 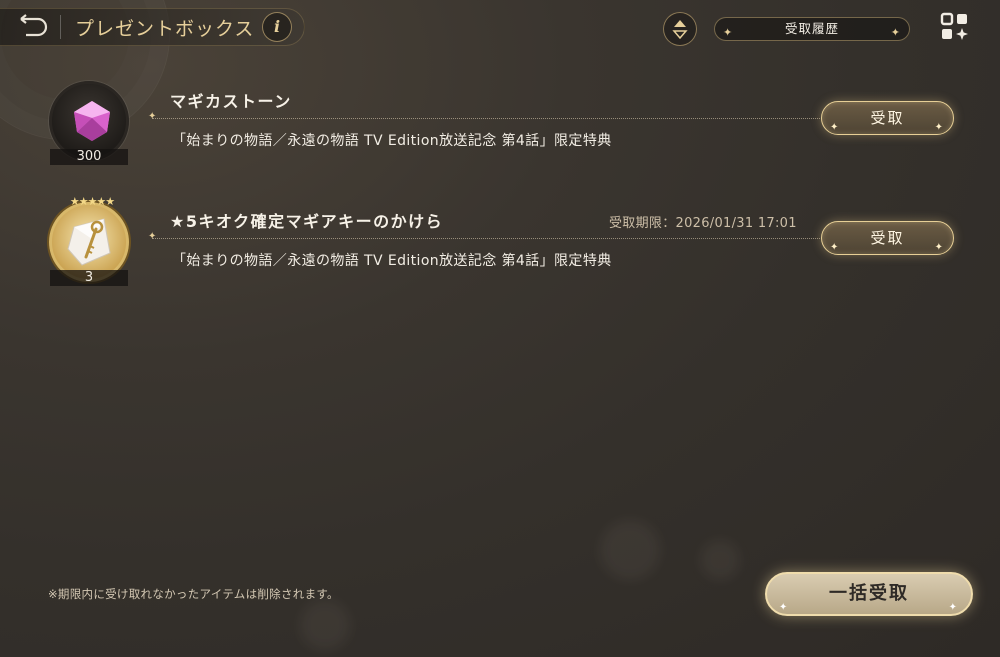 I want to click on item-count: 300, so click(x=89, y=157).